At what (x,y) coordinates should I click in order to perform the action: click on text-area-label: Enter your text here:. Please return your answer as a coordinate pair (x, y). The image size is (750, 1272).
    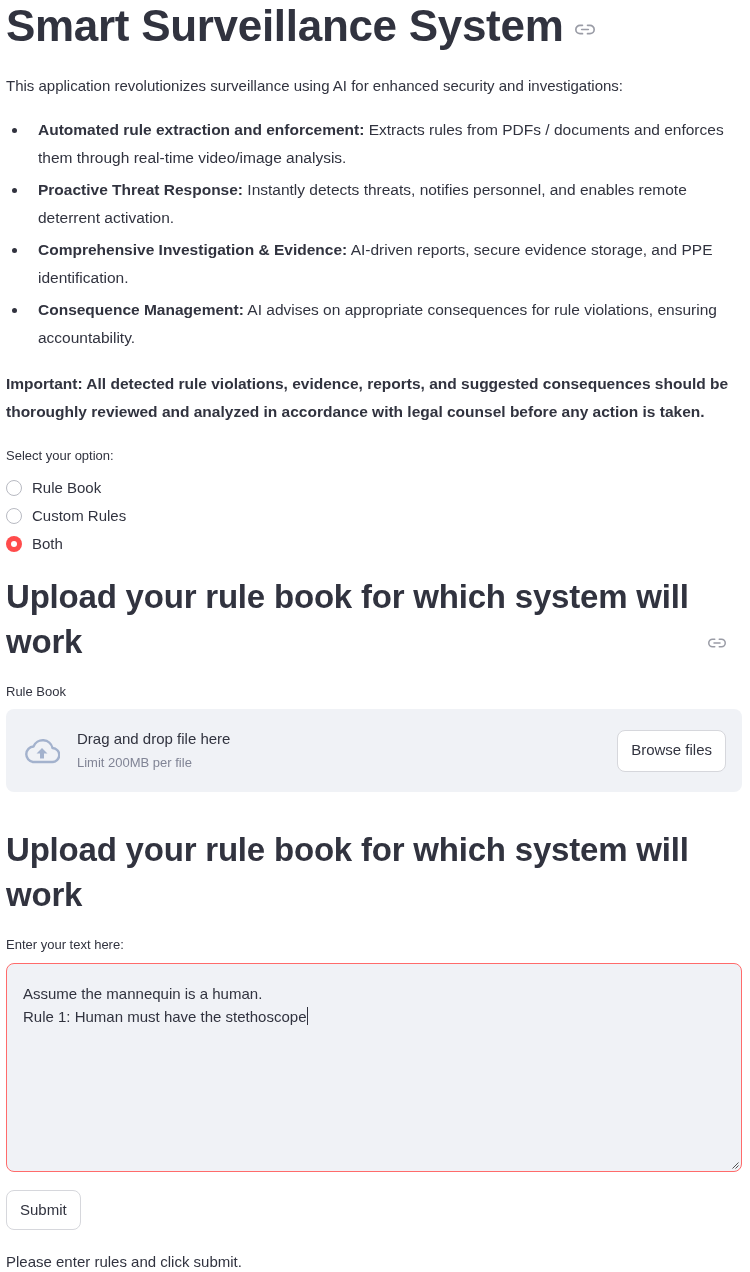
    Looking at the image, I should click on (65, 945).